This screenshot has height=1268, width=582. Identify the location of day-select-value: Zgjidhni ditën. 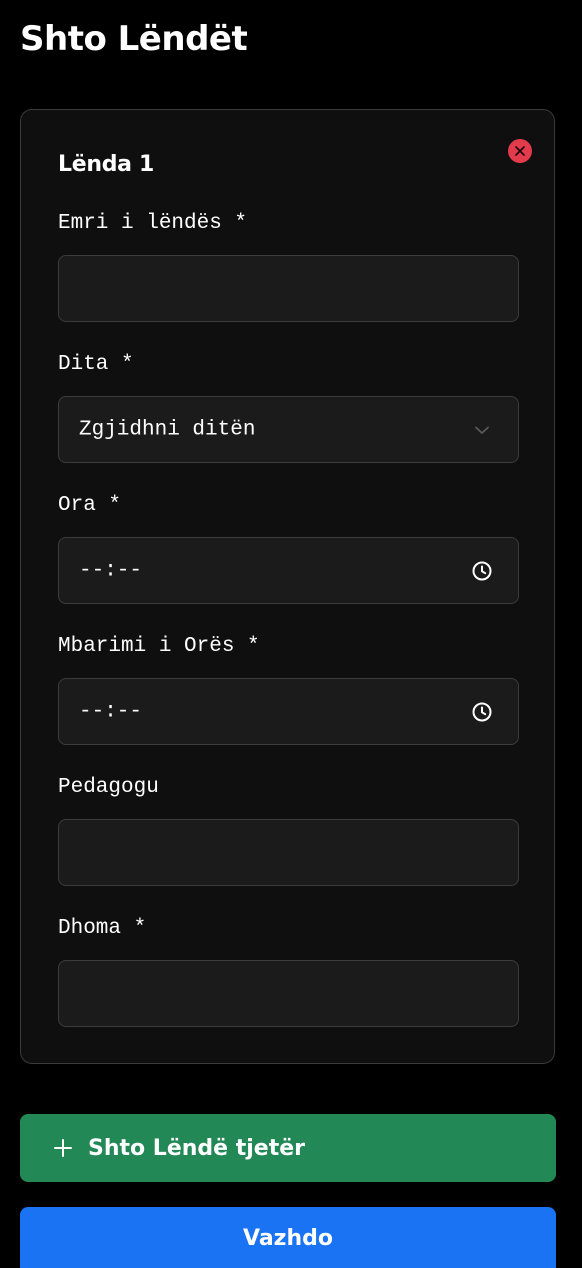
(167, 429).